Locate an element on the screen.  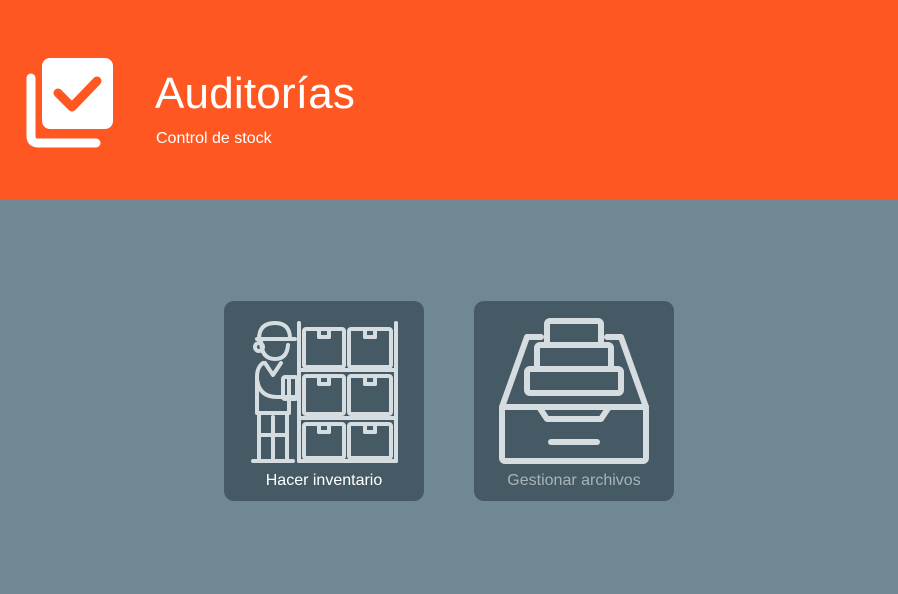
hacer-inventario-label: Hacer inventario is located at coordinates (324, 480).